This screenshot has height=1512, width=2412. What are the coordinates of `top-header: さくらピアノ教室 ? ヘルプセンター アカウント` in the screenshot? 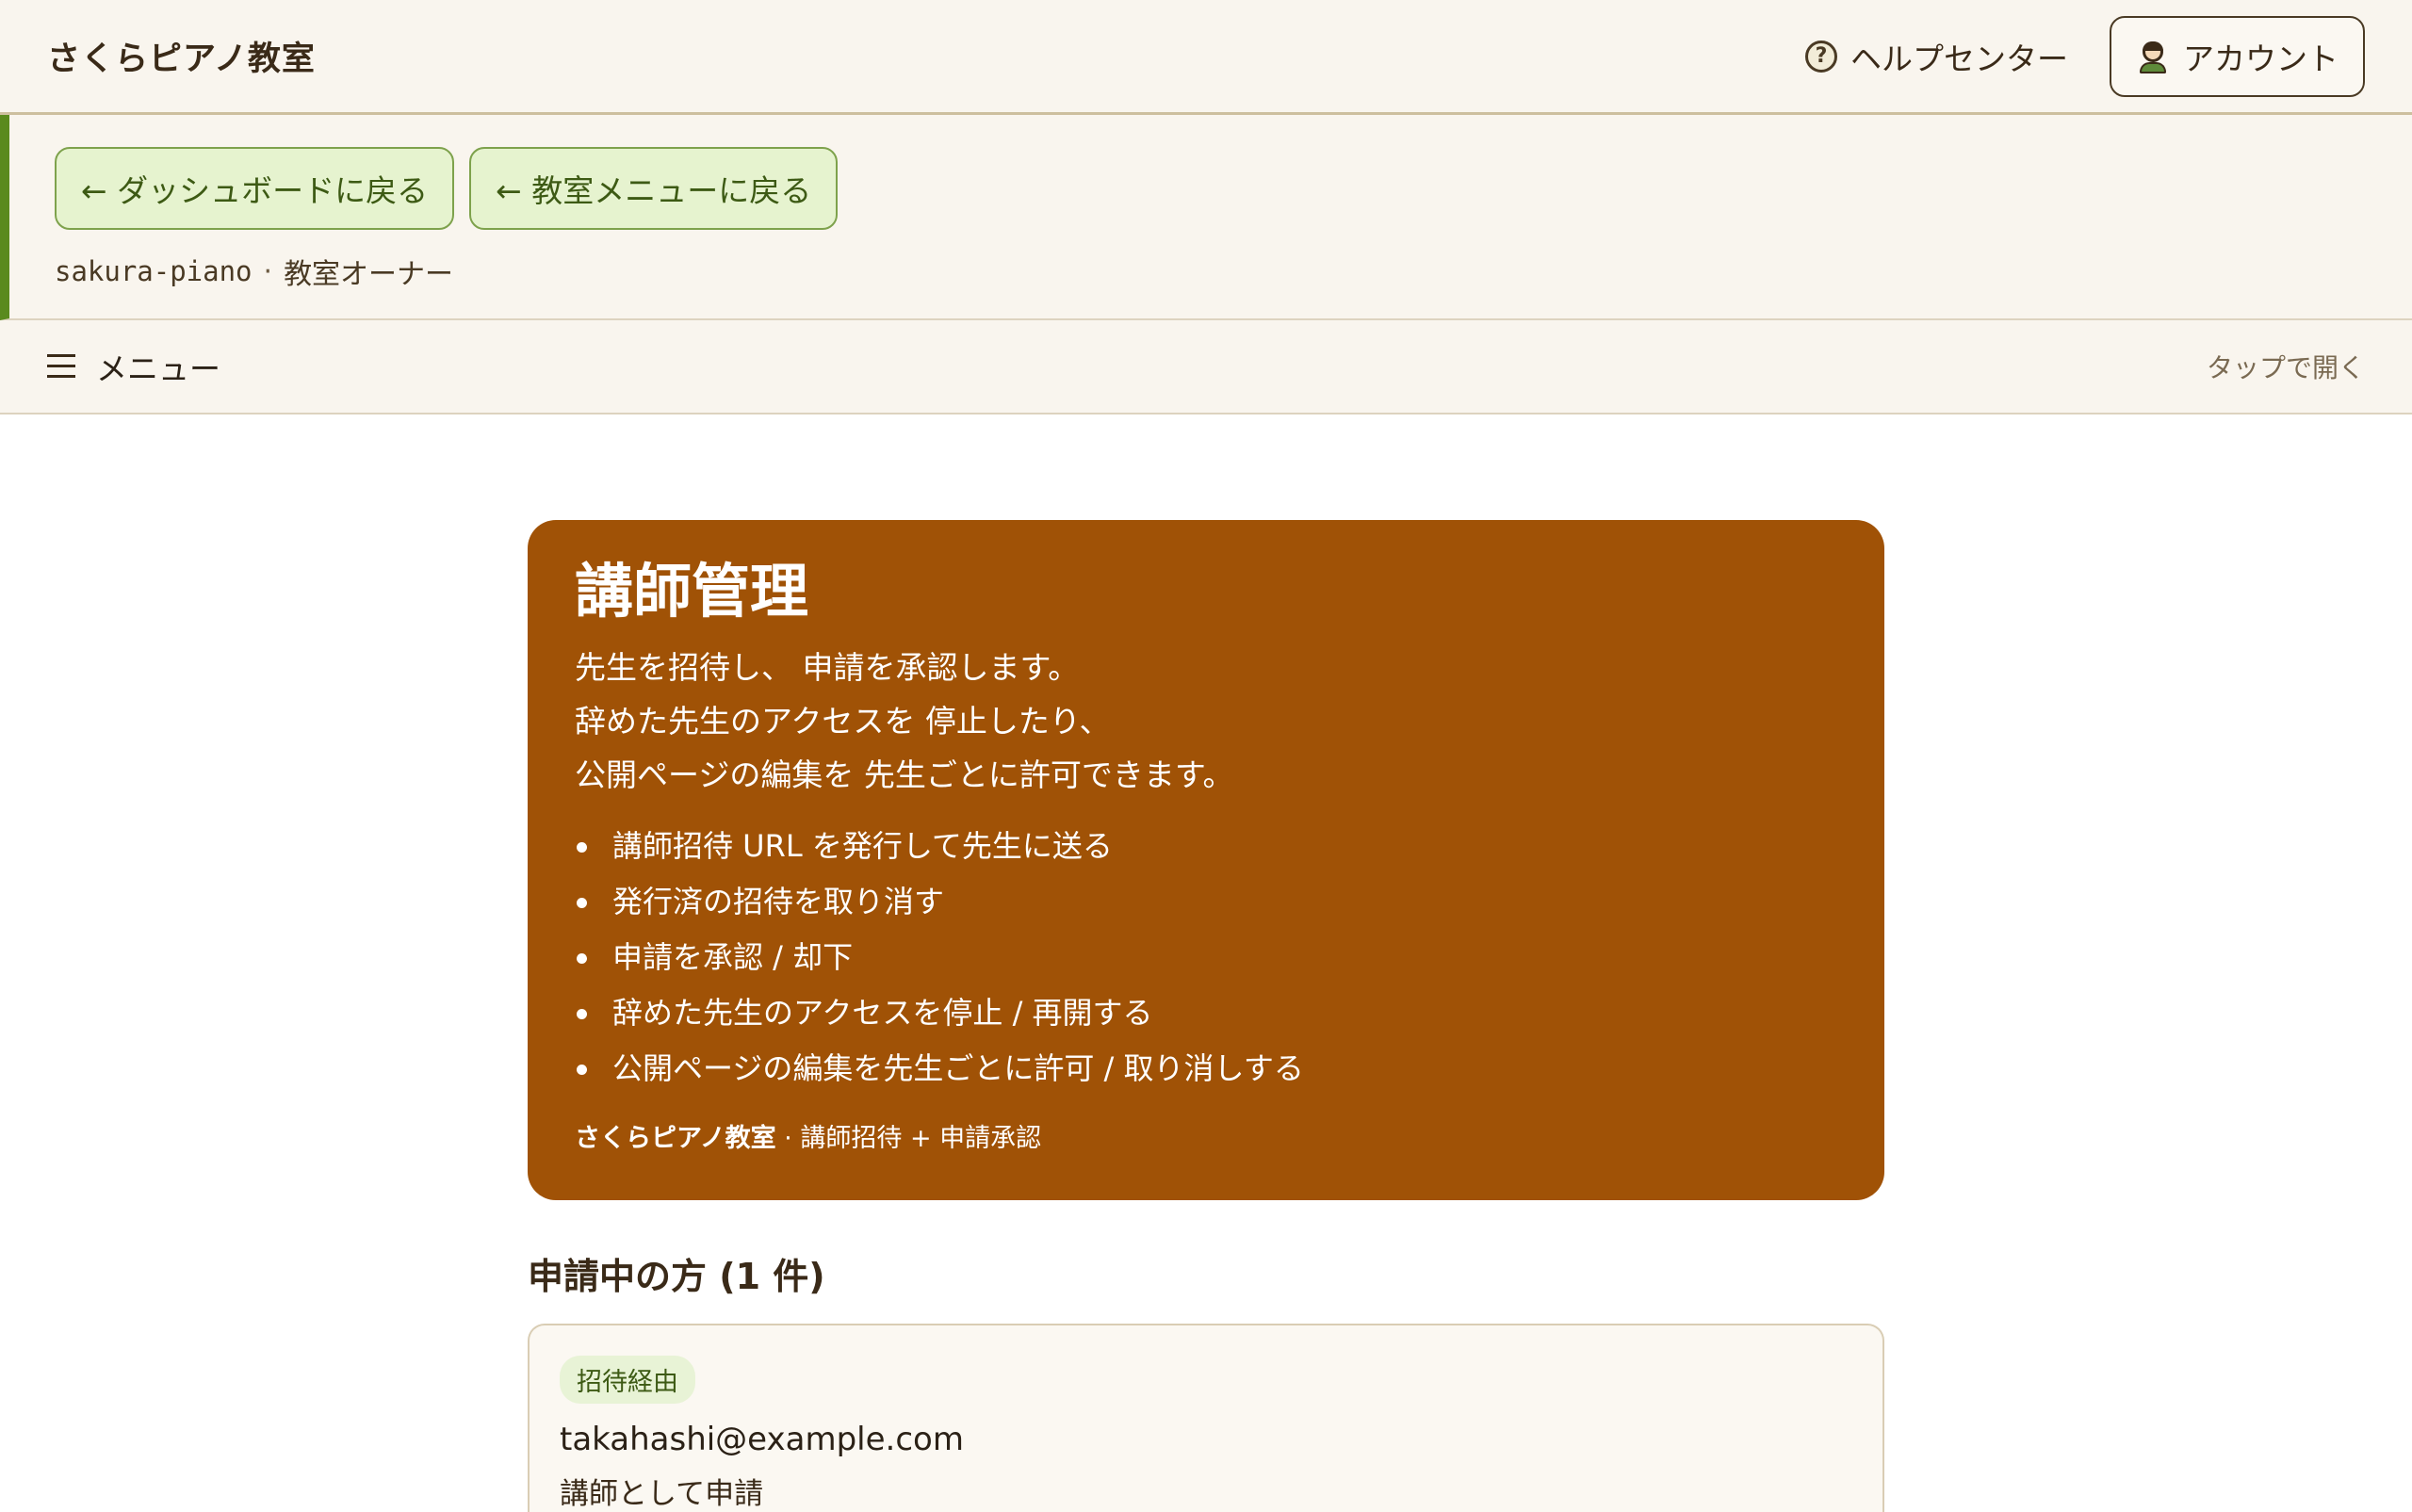 It's located at (1206, 57).